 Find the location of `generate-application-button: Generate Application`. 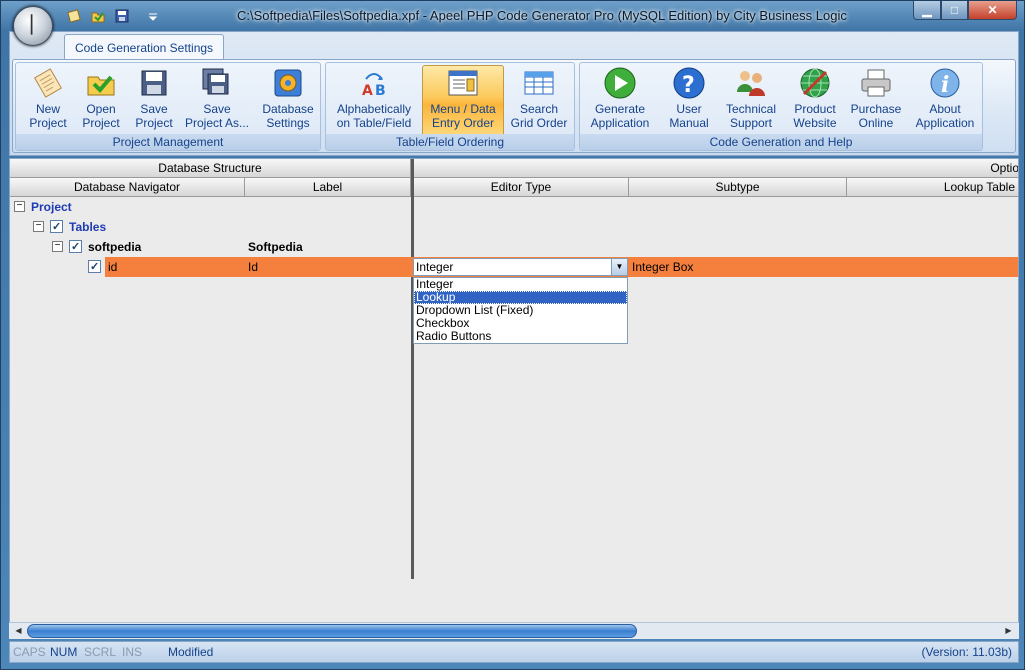

generate-application-button: Generate Application is located at coordinates (620, 101).